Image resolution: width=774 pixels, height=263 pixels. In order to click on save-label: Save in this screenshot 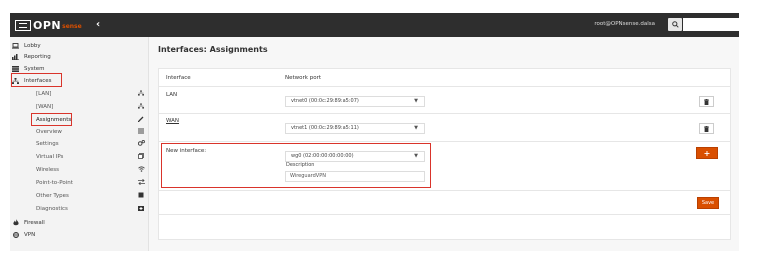, I will do `click(708, 203)`.